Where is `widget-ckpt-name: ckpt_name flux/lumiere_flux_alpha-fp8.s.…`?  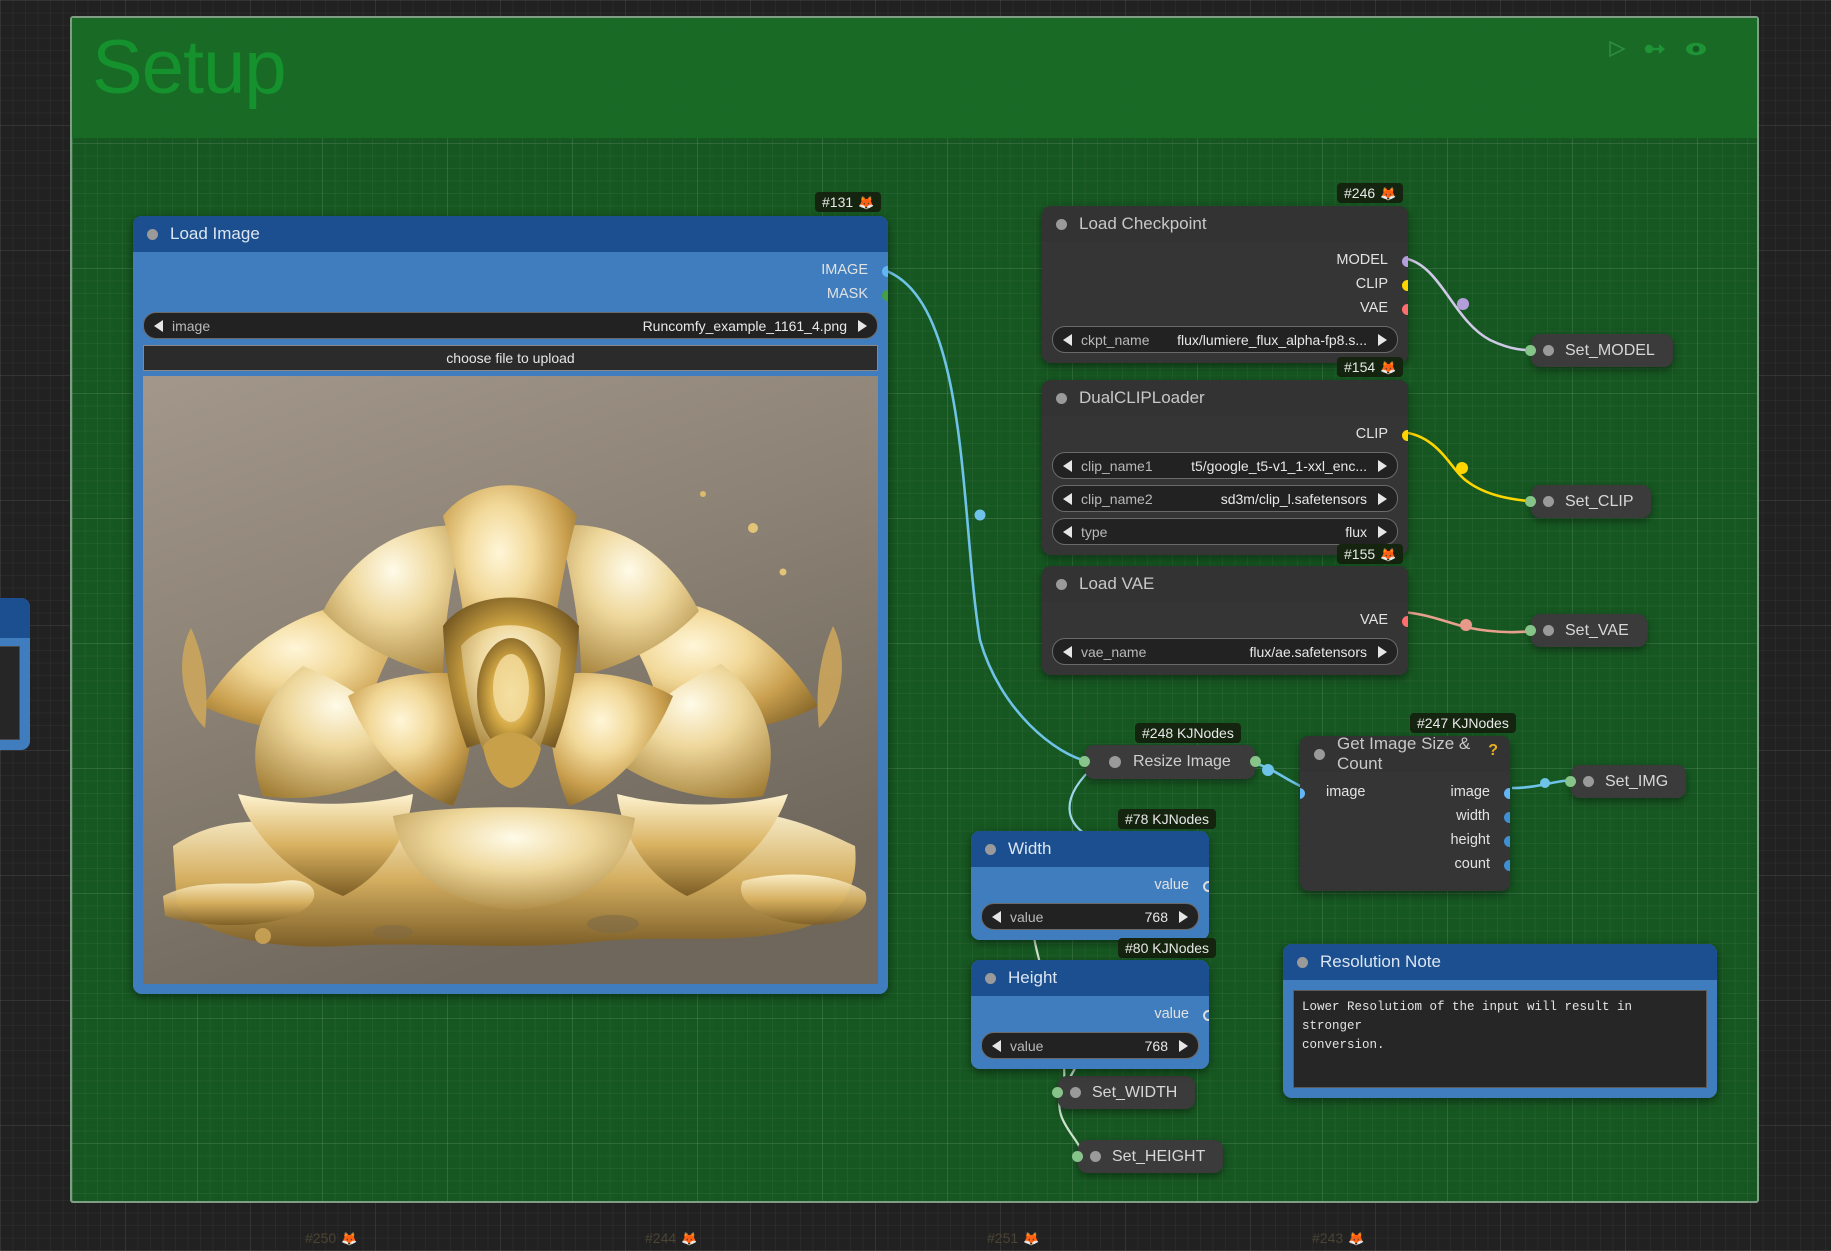 widget-ckpt-name: ckpt_name flux/lumiere_flux_alpha-fp8.s.… is located at coordinates (1225, 339).